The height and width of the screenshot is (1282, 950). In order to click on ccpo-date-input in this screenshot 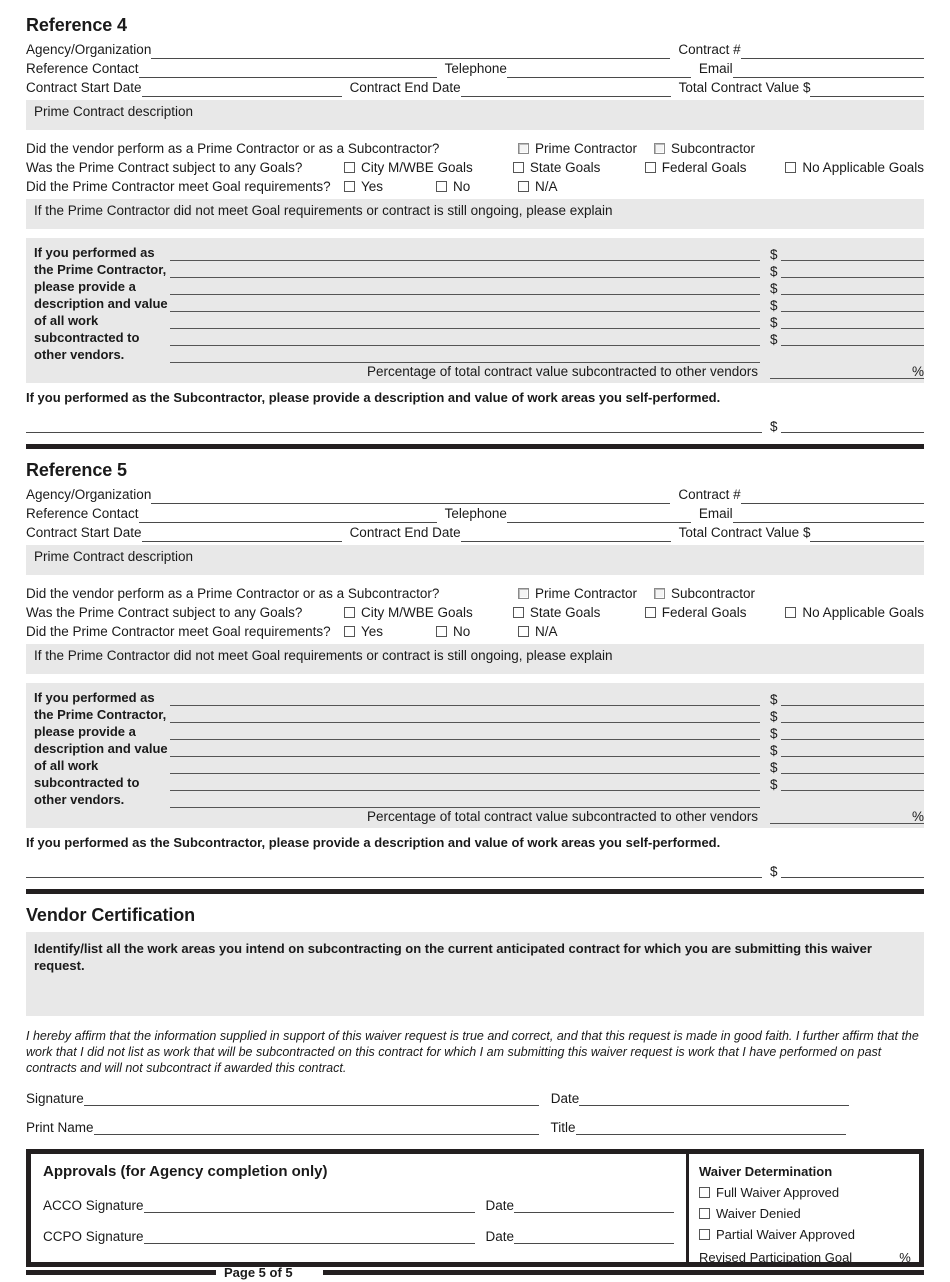, I will do `click(594, 1236)`.